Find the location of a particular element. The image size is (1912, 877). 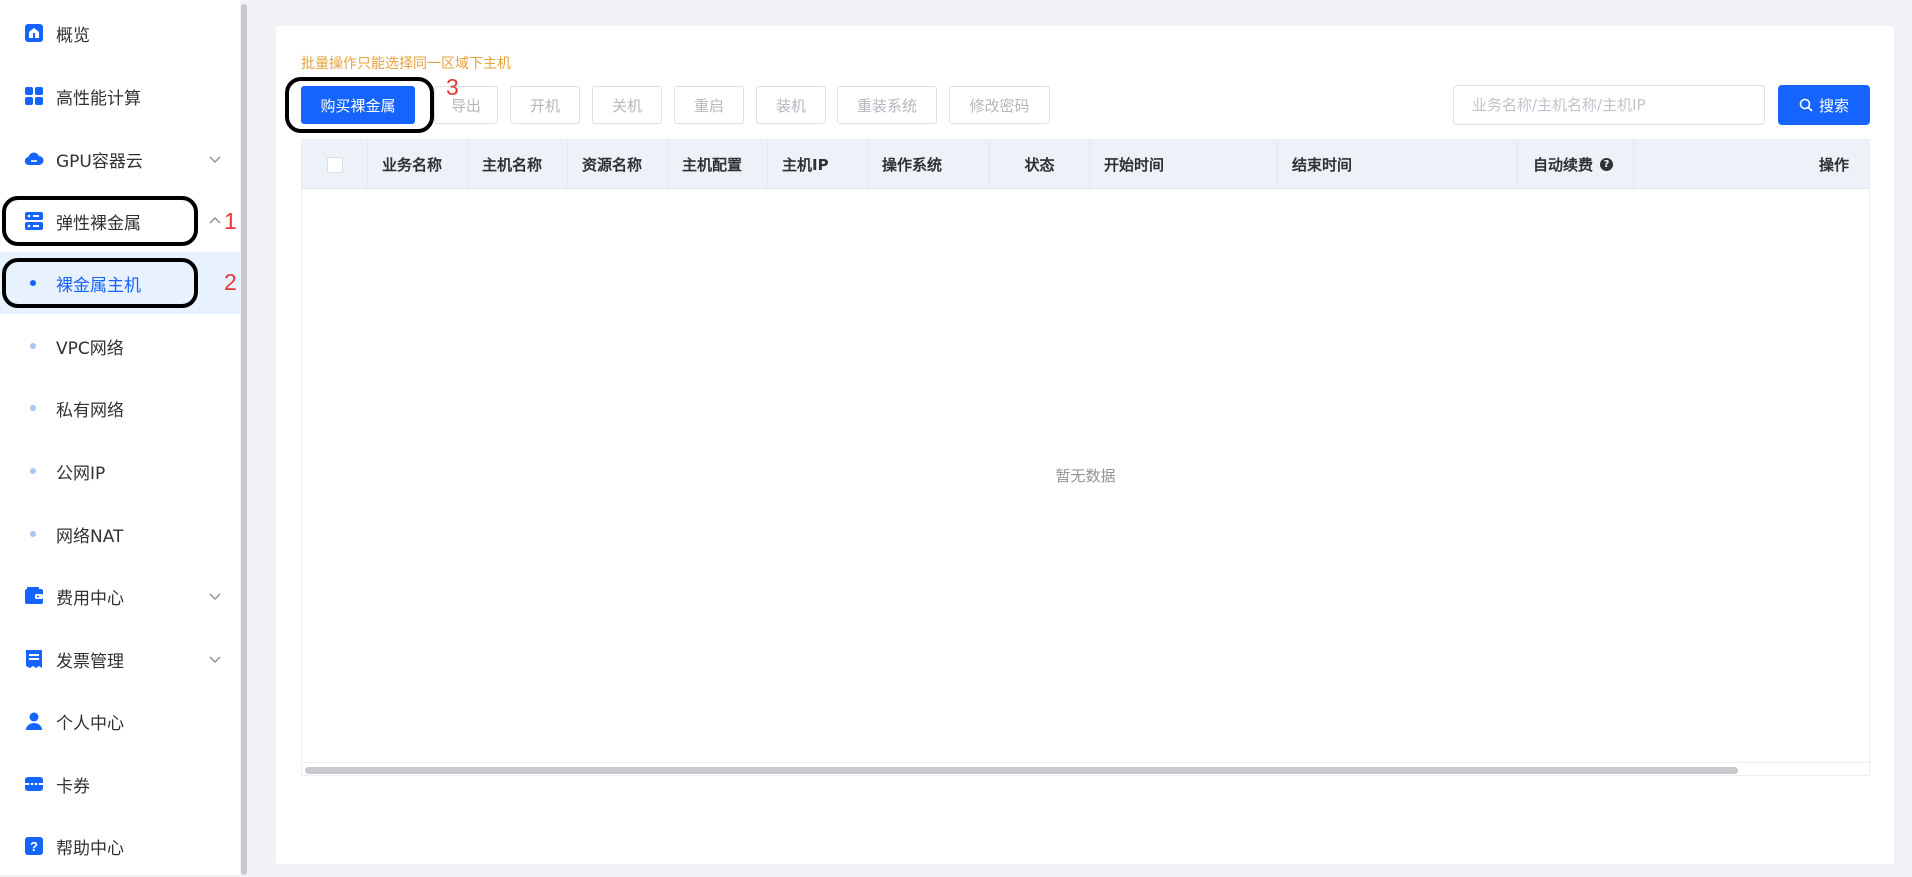

table-horizontal-scrollbar is located at coordinates (1085, 769).